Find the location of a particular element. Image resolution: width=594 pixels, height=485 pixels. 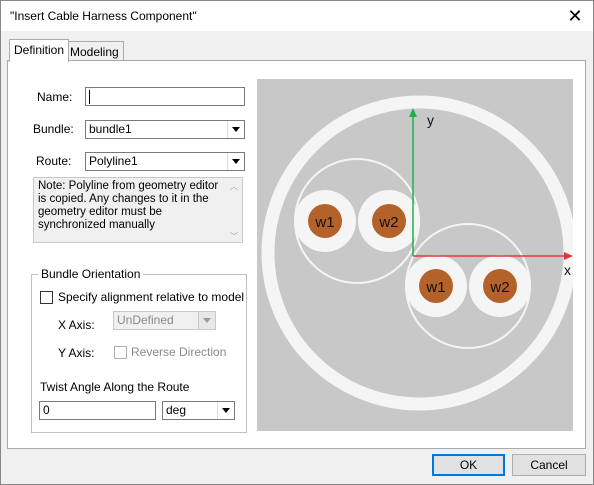

x-axis-select: UnDefined is located at coordinates (164, 320).